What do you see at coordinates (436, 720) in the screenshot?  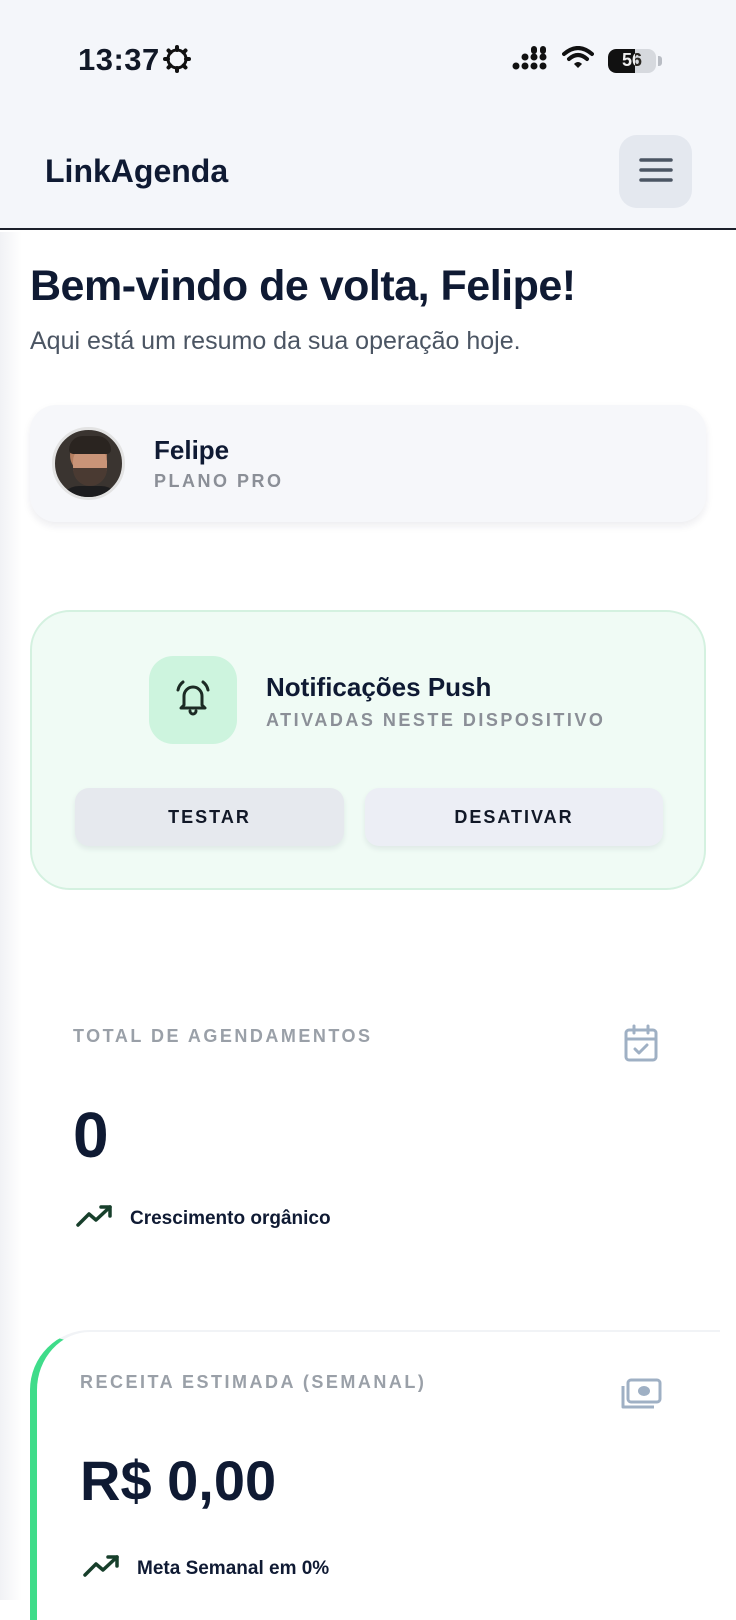 I see `push-status: ATIVADAS NESTE DISPOSITIVO` at bounding box center [436, 720].